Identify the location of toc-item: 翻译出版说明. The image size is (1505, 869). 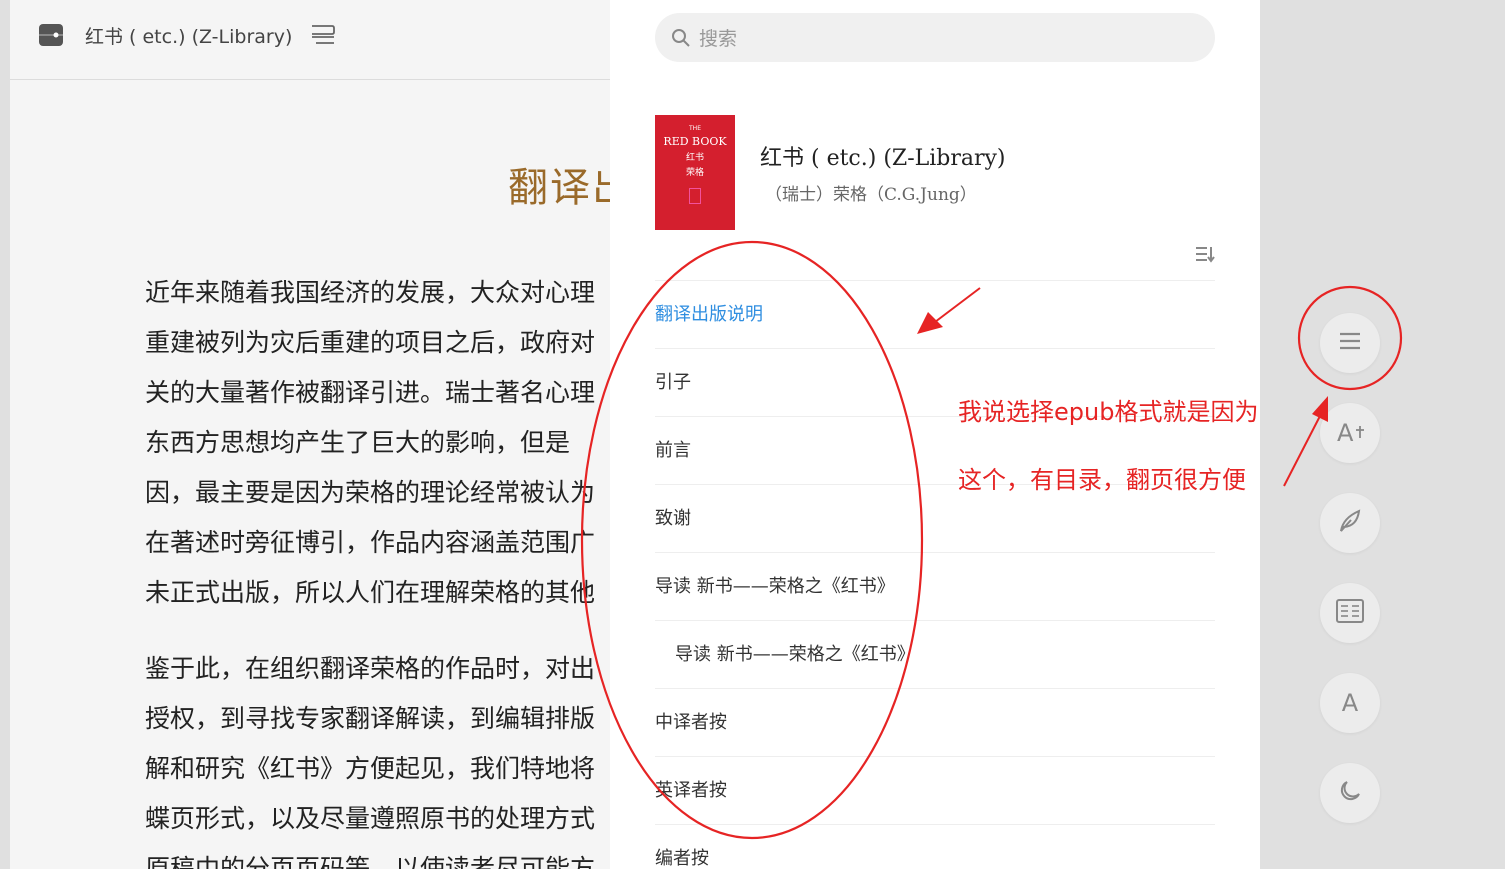
(935, 315).